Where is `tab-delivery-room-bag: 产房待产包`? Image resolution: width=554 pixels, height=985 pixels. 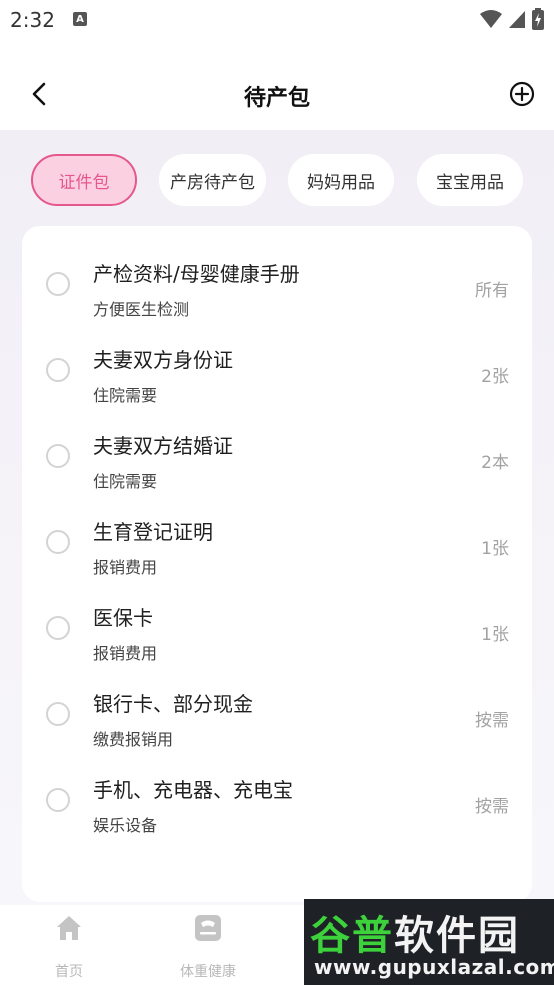 tab-delivery-room-bag: 产房待产包 is located at coordinates (212, 180).